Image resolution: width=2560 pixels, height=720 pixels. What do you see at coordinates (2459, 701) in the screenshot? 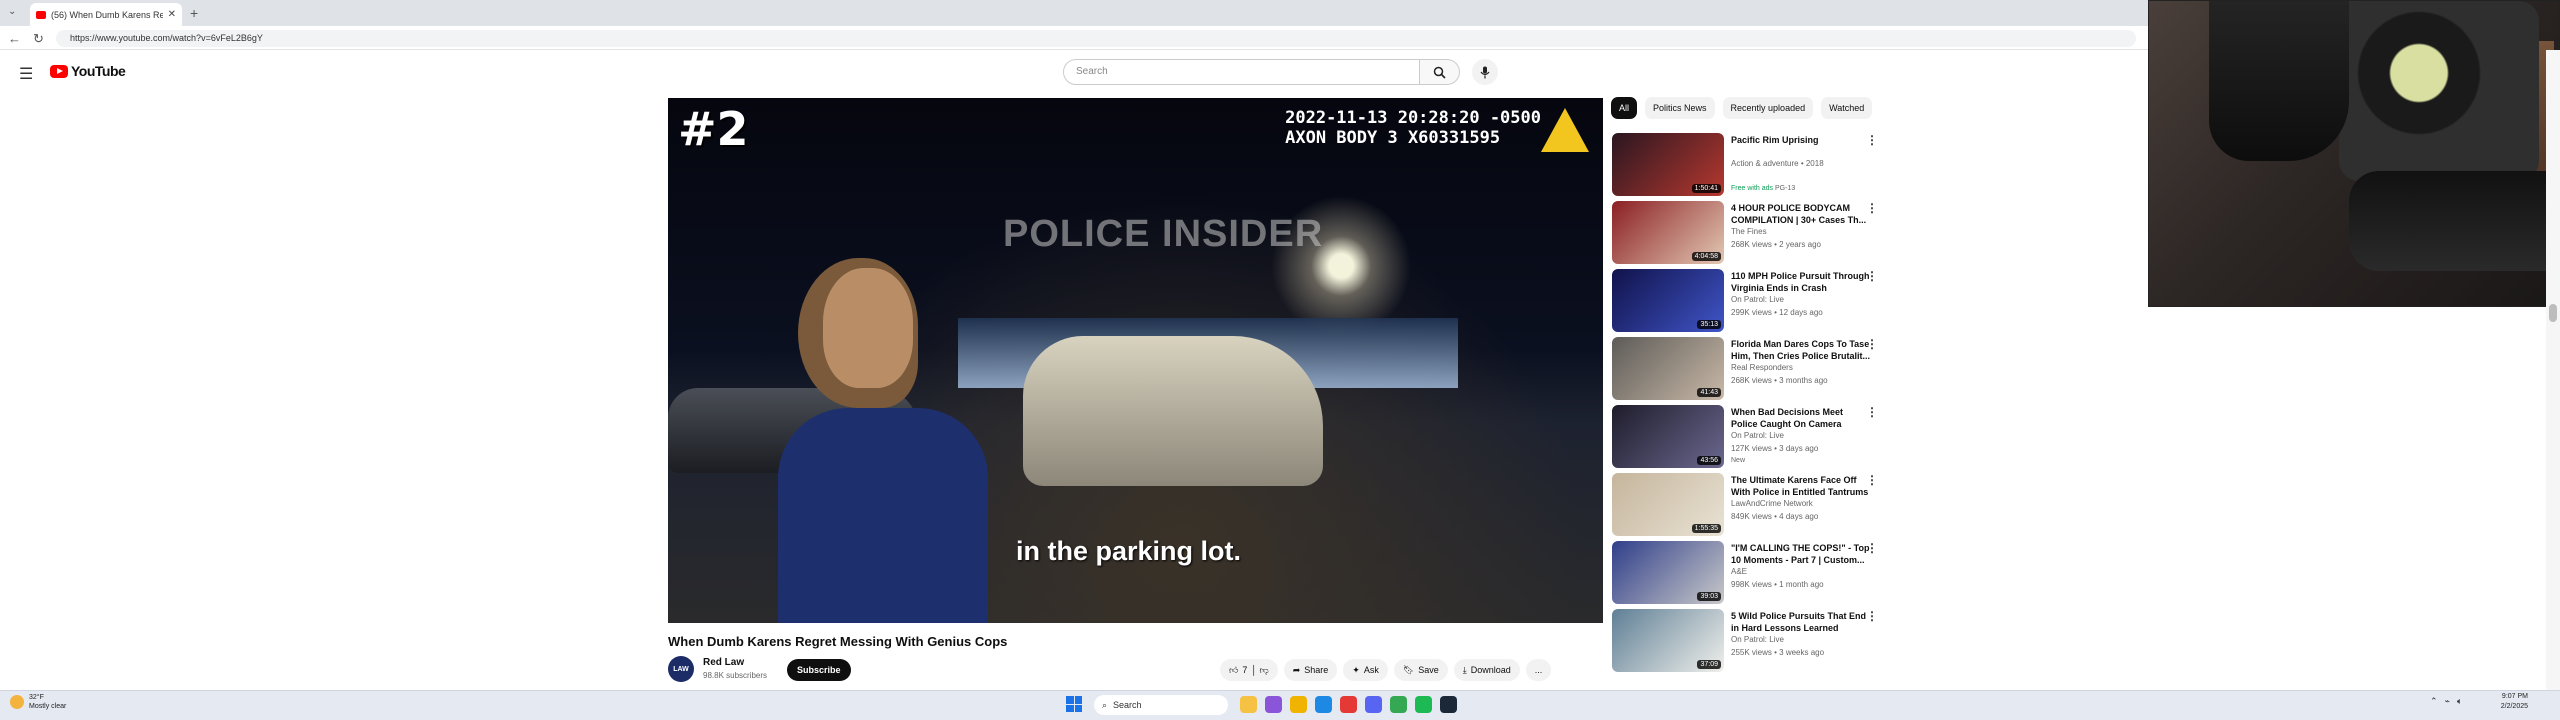
I see `speaker-icon: 🔈︎` at bounding box center [2459, 701].